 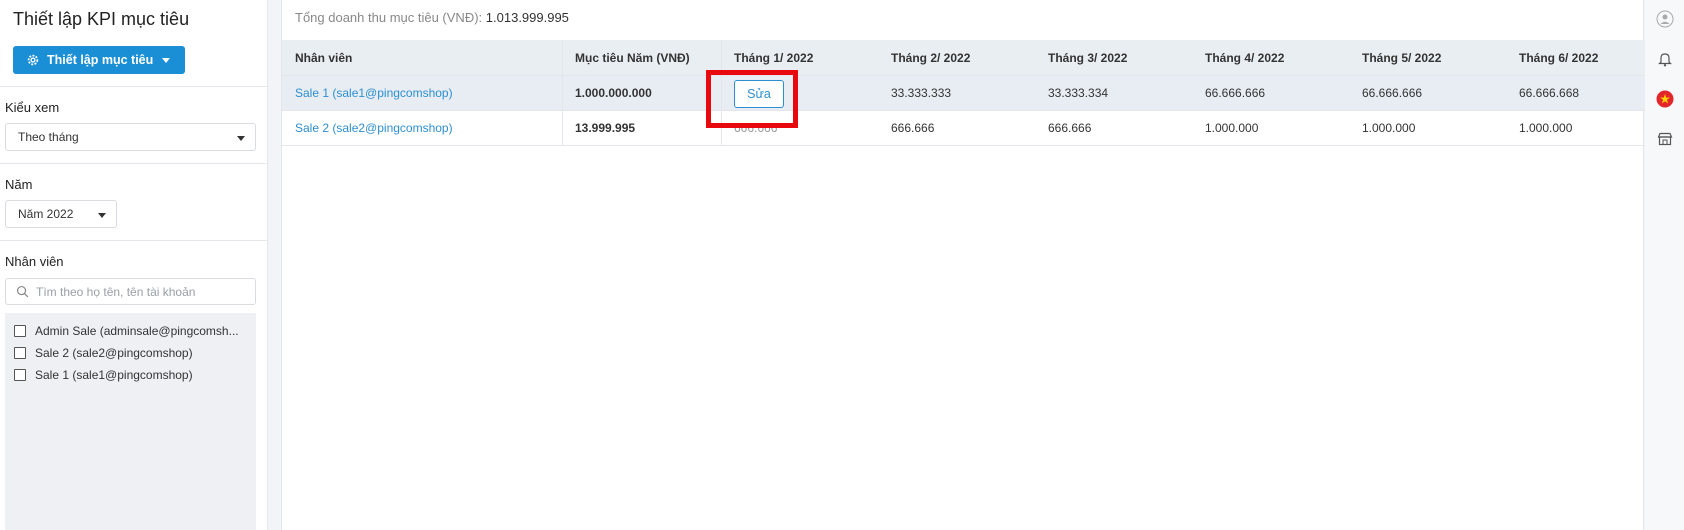 I want to click on month-2-value: 666.666, so click(x=913, y=128).